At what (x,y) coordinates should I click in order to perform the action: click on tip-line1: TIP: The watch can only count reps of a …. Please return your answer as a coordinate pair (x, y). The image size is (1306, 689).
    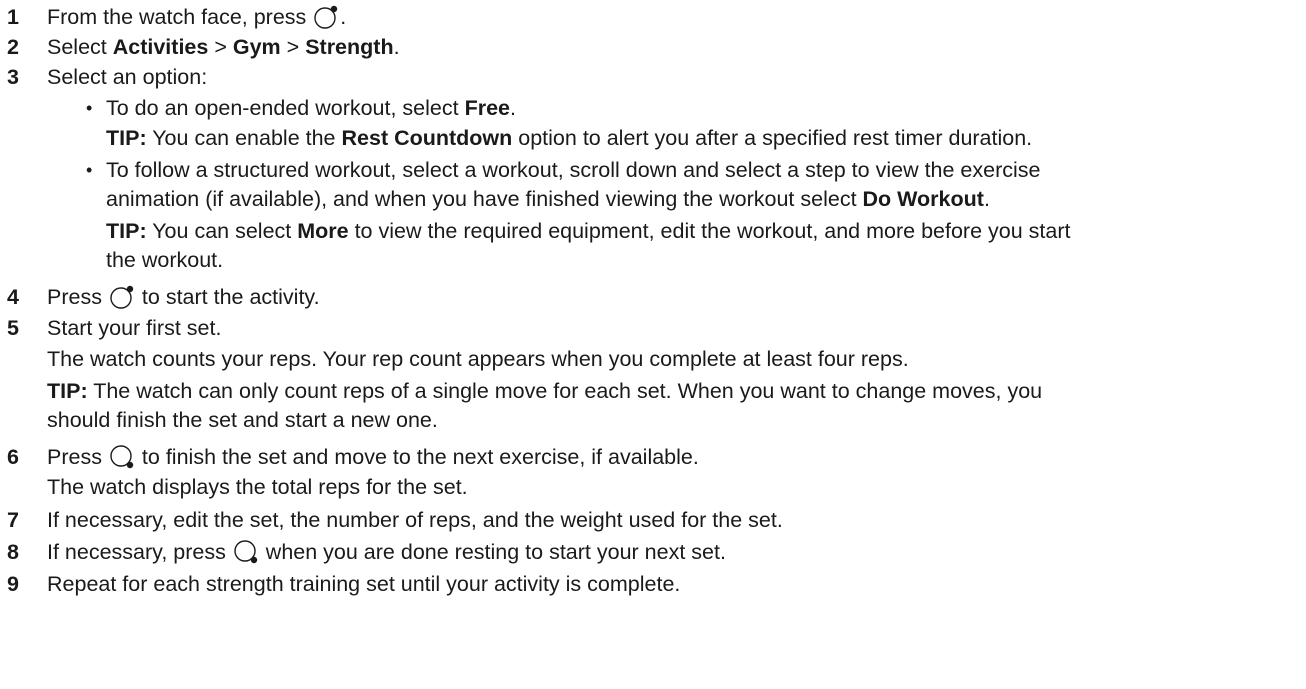
    Looking at the image, I should click on (545, 391).